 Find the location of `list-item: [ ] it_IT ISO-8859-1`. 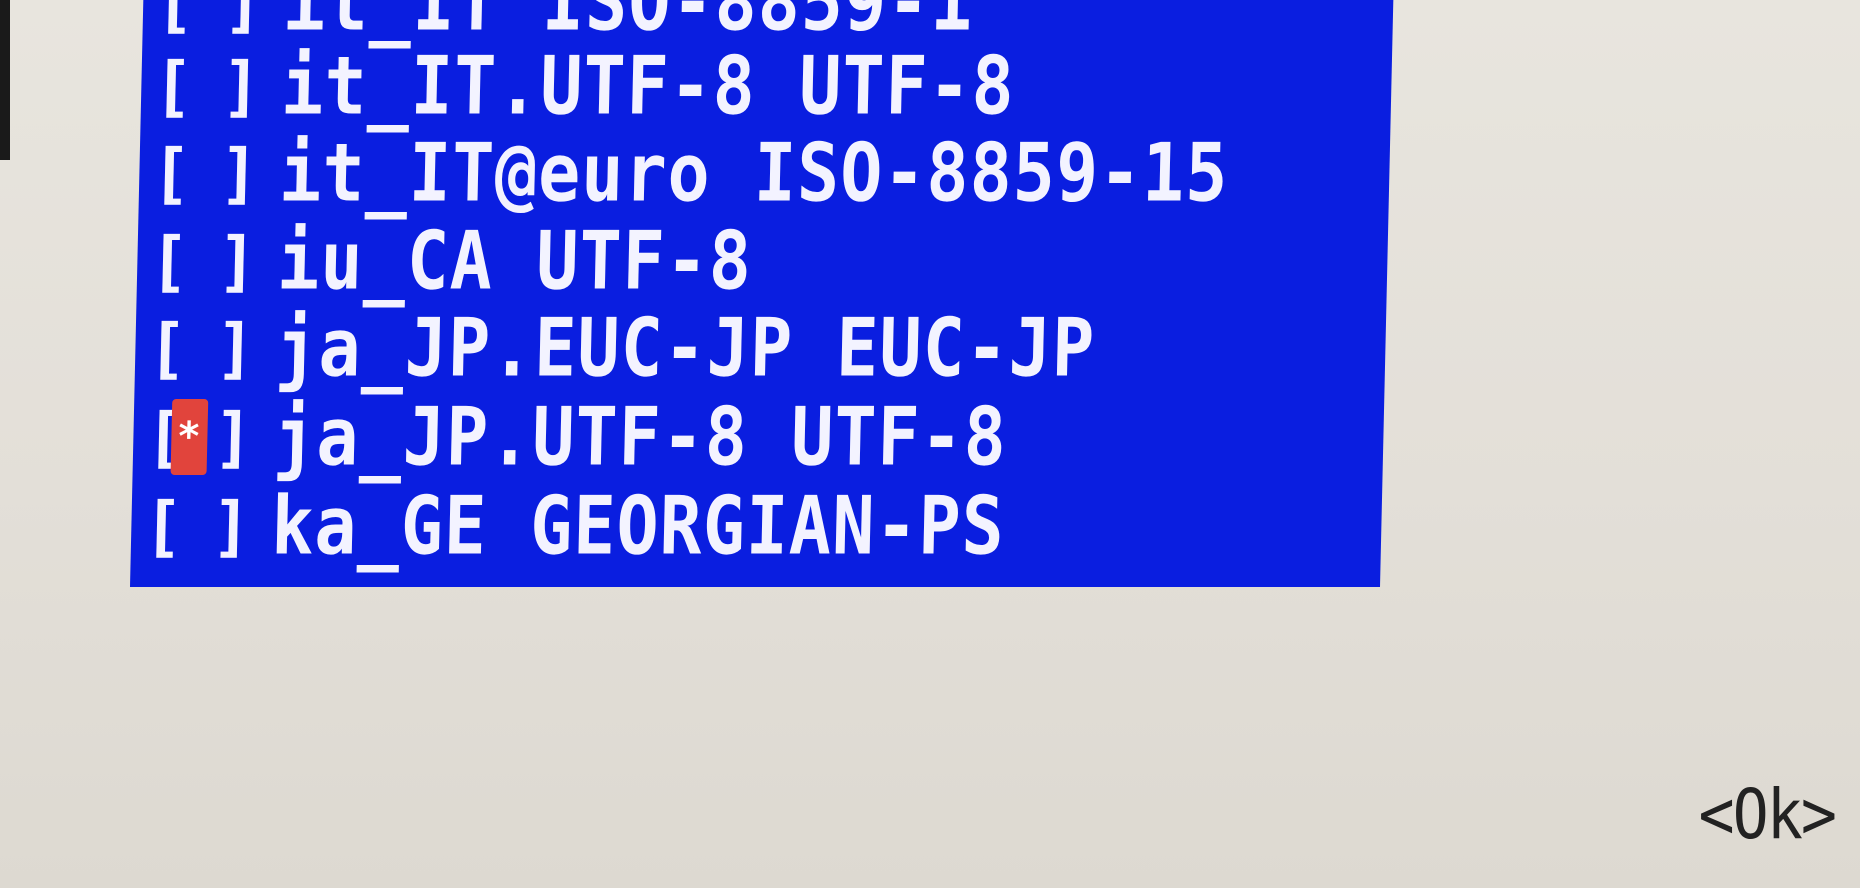

list-item: [ ] it_IT ISO-8859-1 is located at coordinates (558, 25).